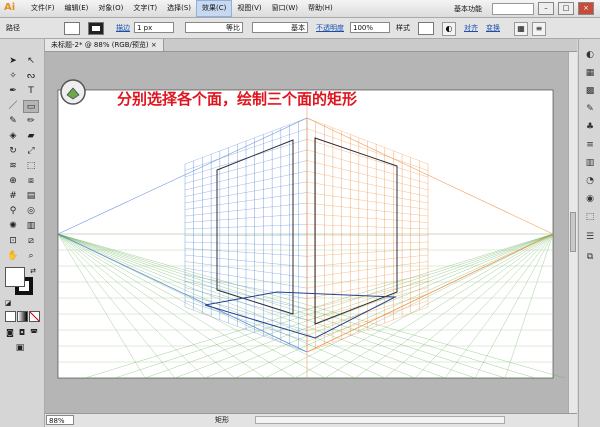 This screenshot has width=600, height=427. What do you see at coordinates (13, 106) in the screenshot?
I see `line-tool-icon: ／` at bounding box center [13, 106].